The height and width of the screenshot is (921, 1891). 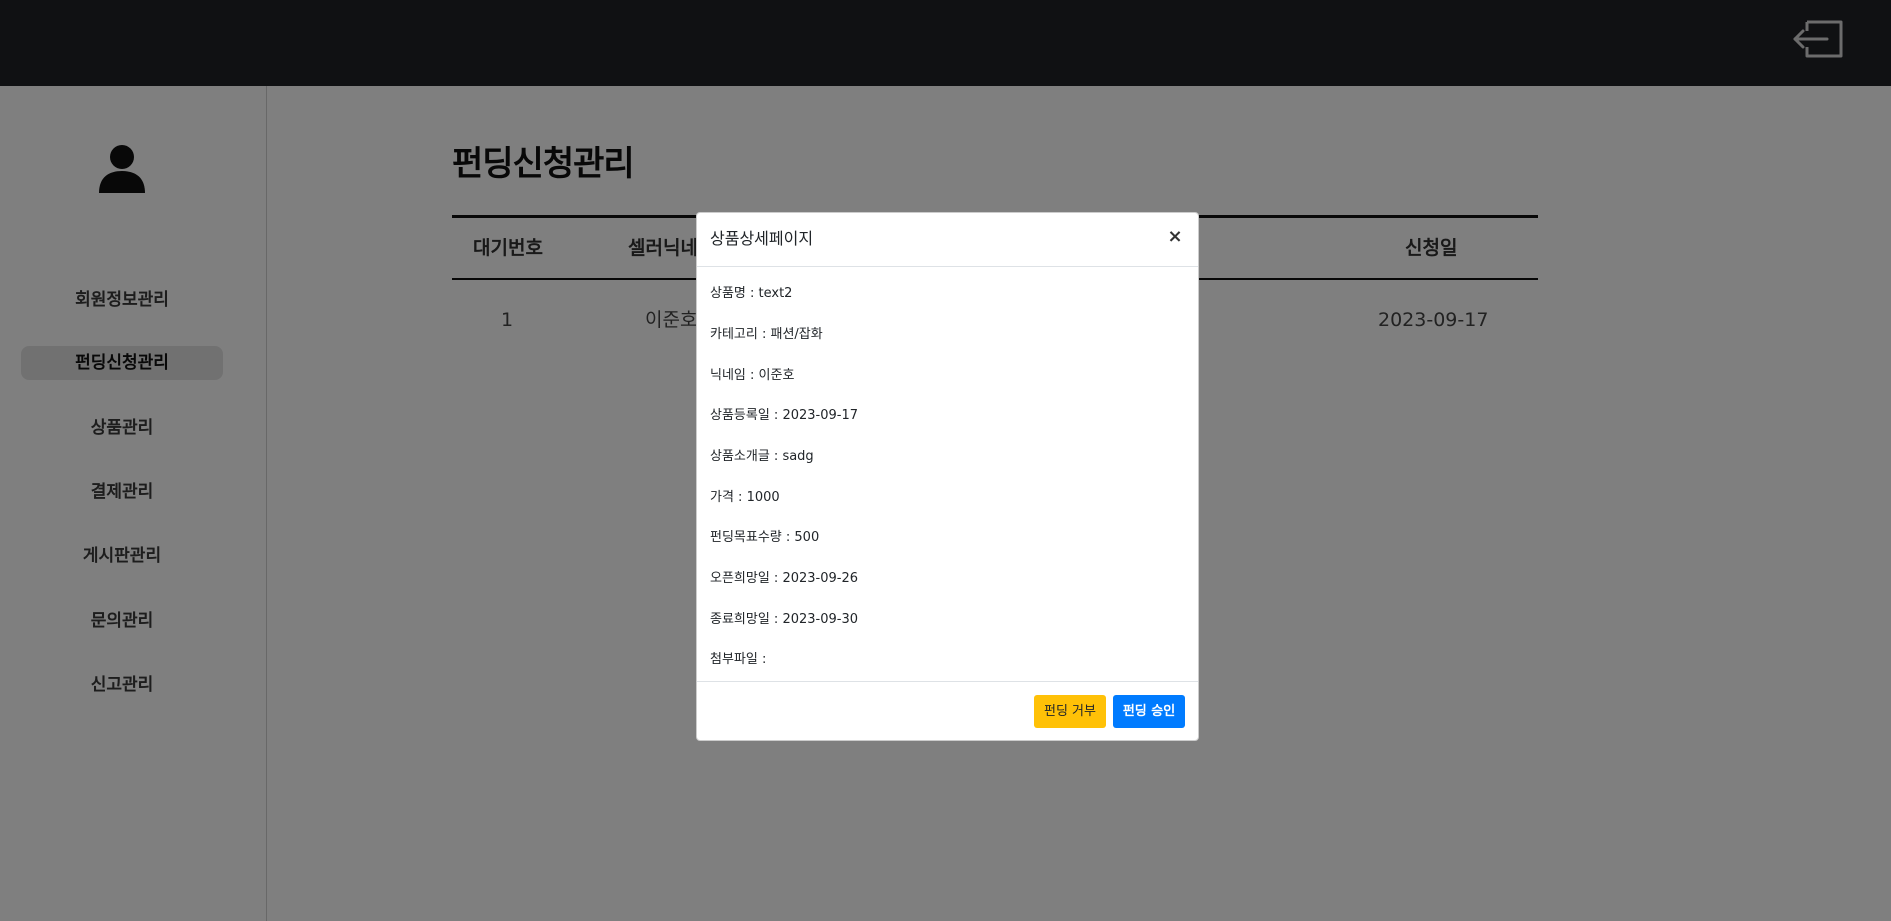 I want to click on detail-introduction: 상품소개글 : sadg, so click(x=762, y=456).